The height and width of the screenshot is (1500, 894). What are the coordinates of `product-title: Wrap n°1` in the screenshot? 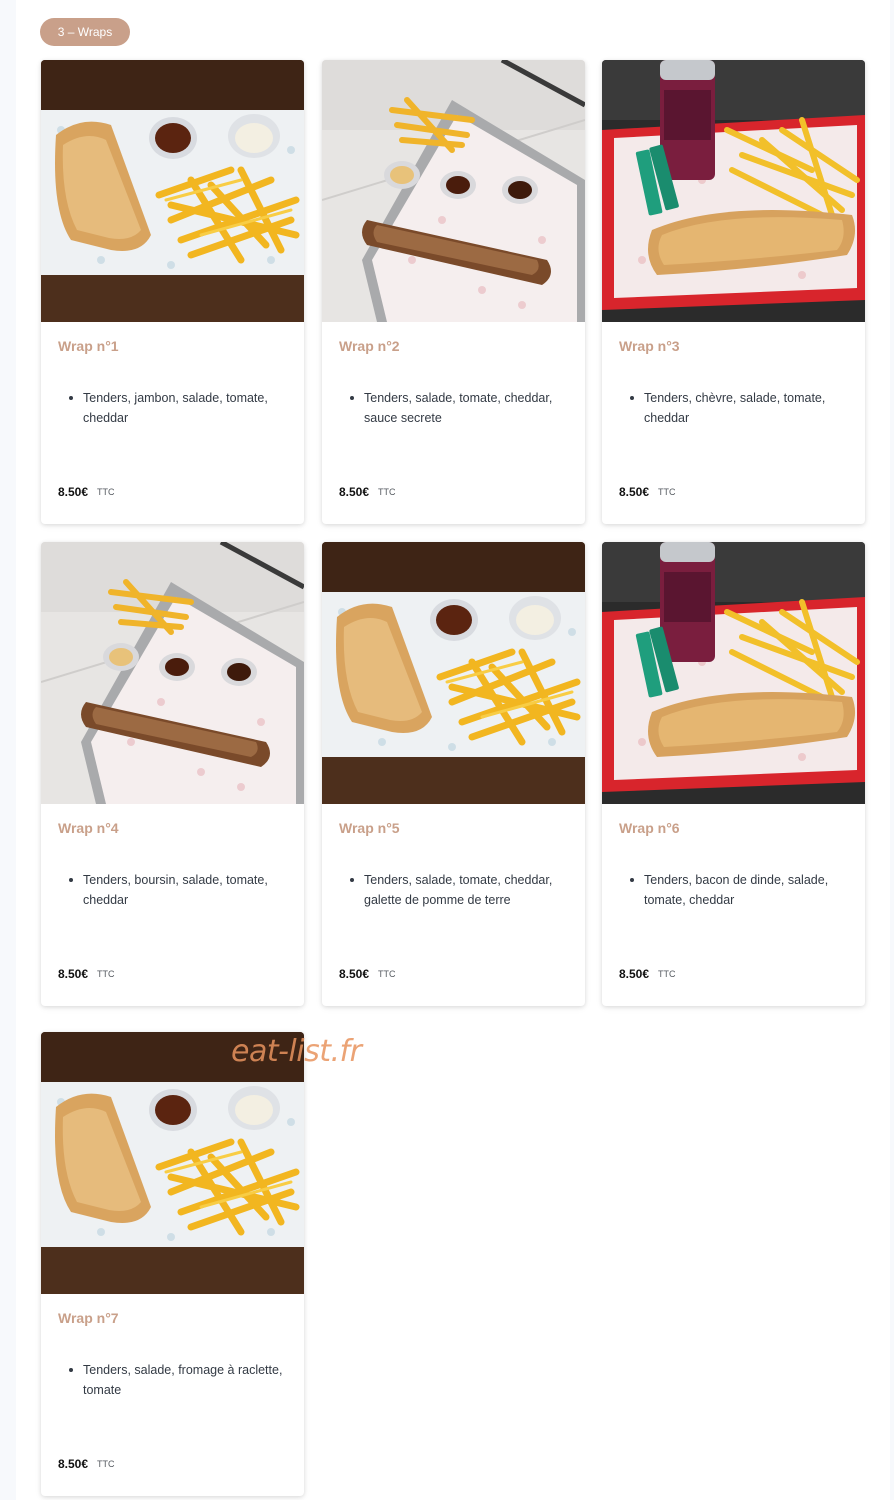 It's located at (88, 346).